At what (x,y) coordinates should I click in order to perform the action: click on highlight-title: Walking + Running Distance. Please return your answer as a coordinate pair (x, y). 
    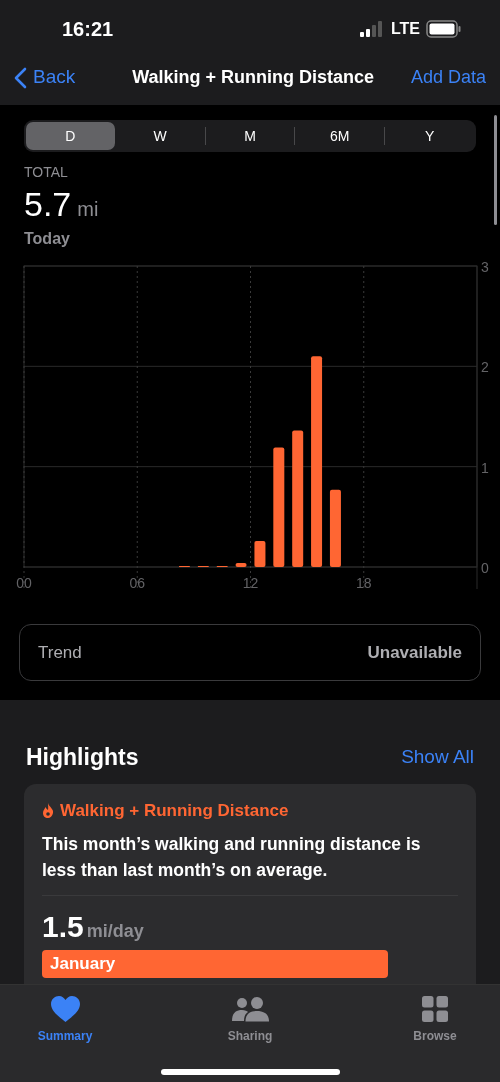
    Looking at the image, I should click on (174, 810).